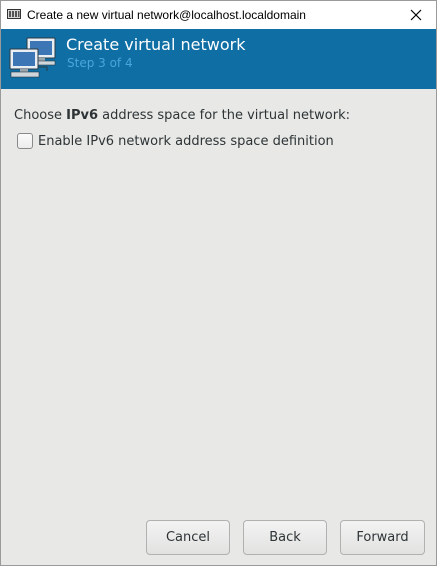 This screenshot has width=437, height=566. Describe the element at coordinates (285, 537) in the screenshot. I see `back-button: Back` at that location.